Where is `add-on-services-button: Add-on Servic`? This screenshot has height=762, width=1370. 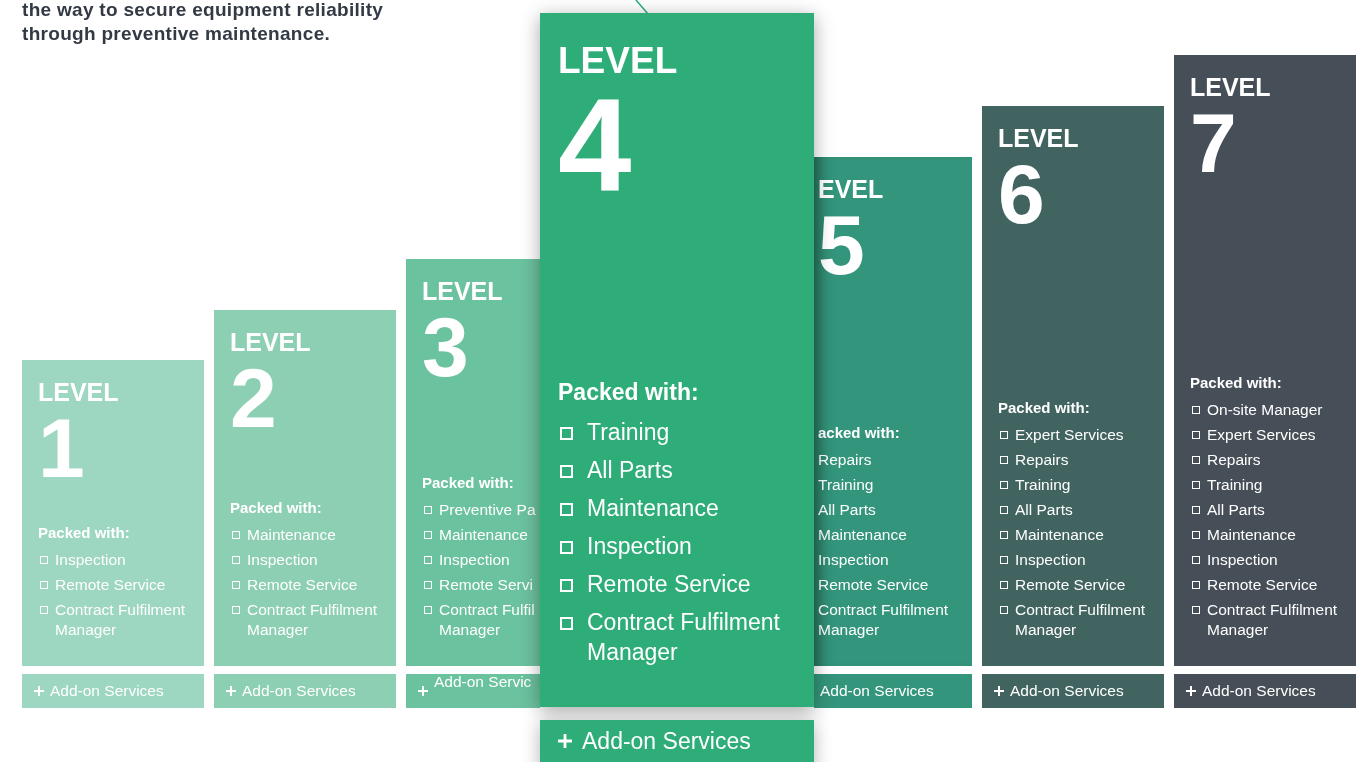
add-on-services-button: Add-on Servic is located at coordinates (473, 691).